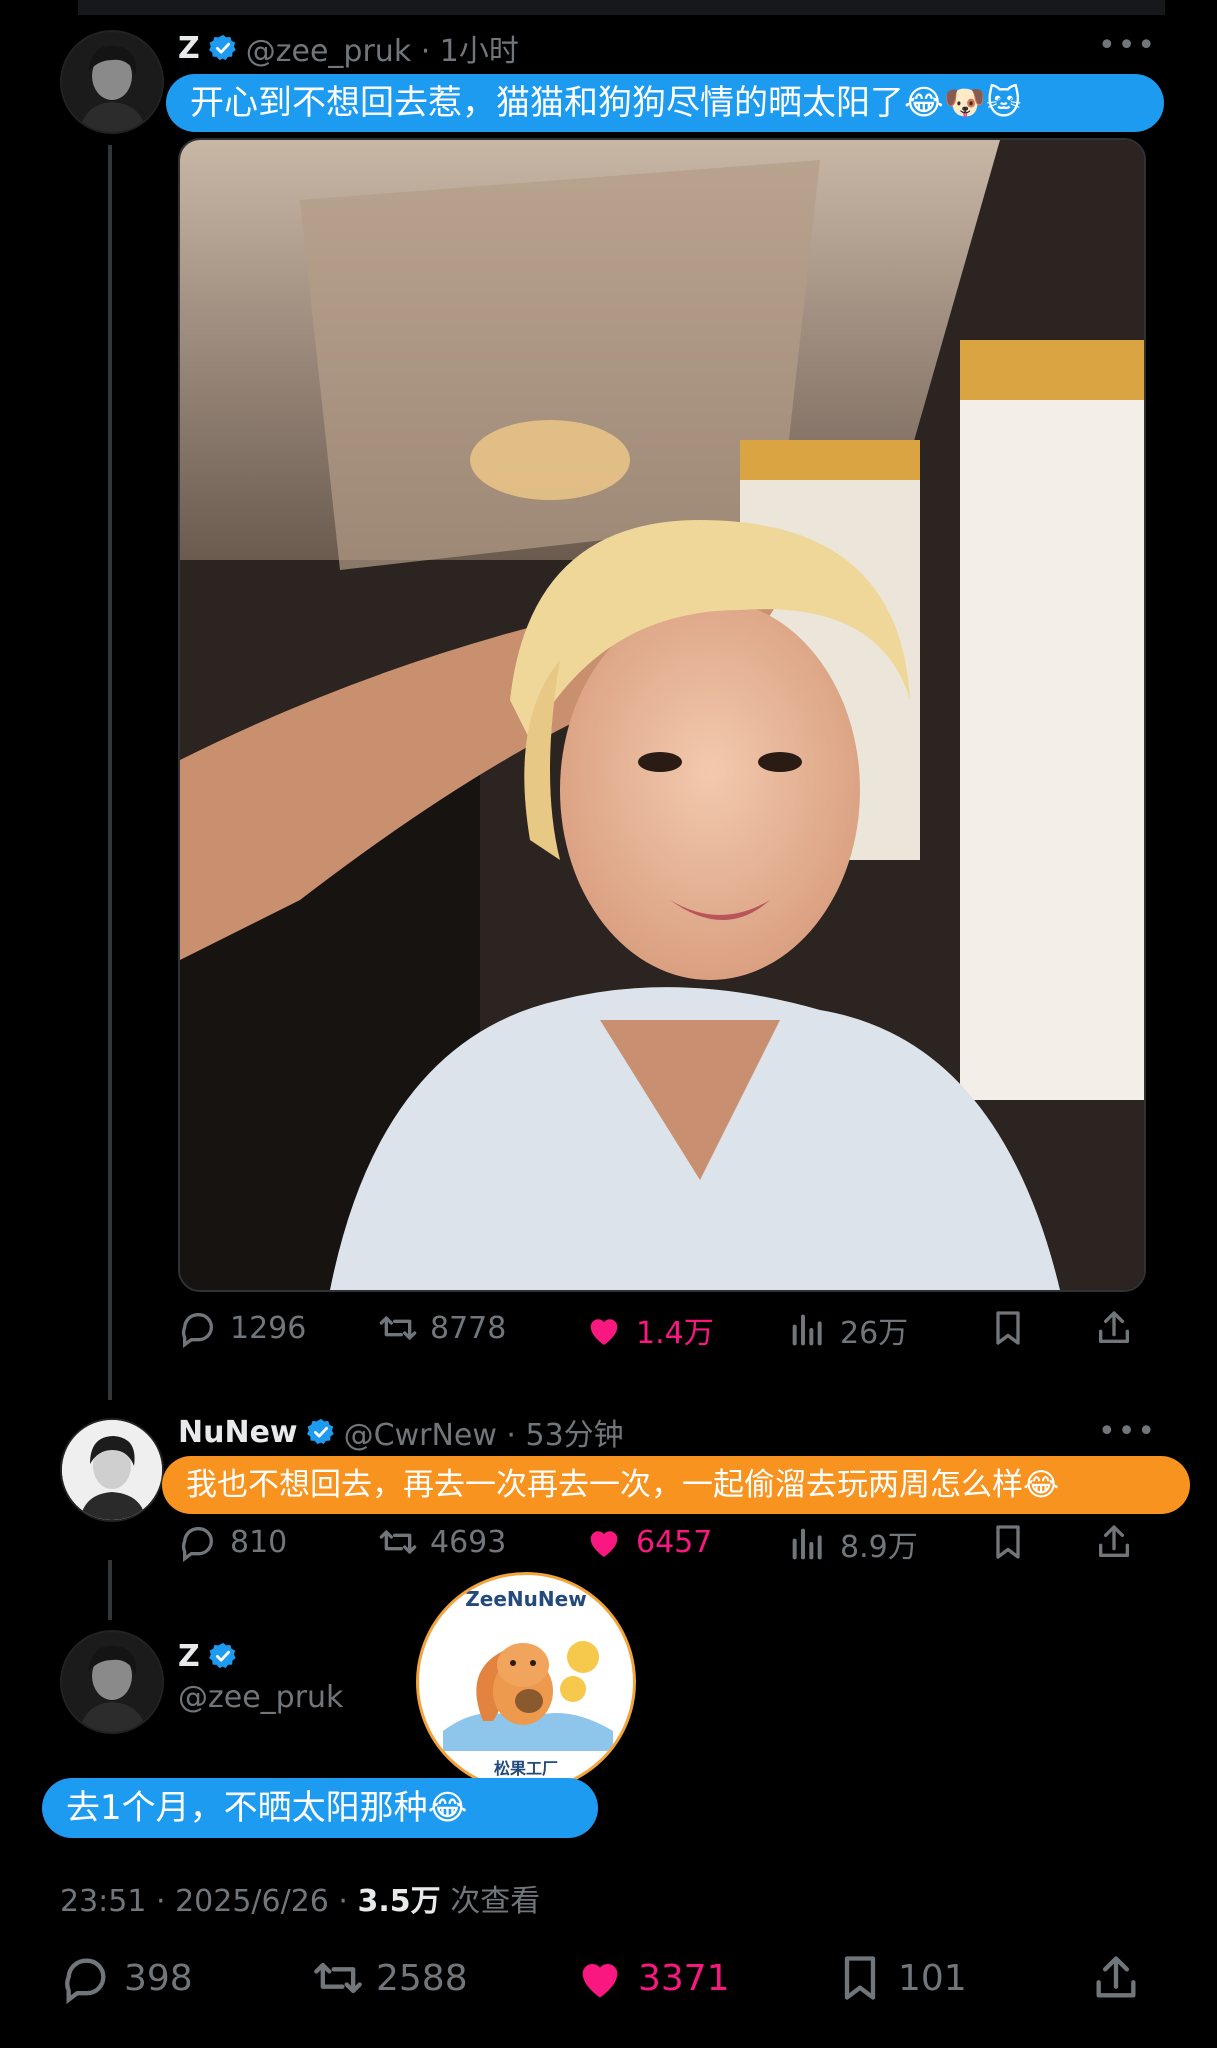  I want to click on reply-count: 810, so click(259, 1542).